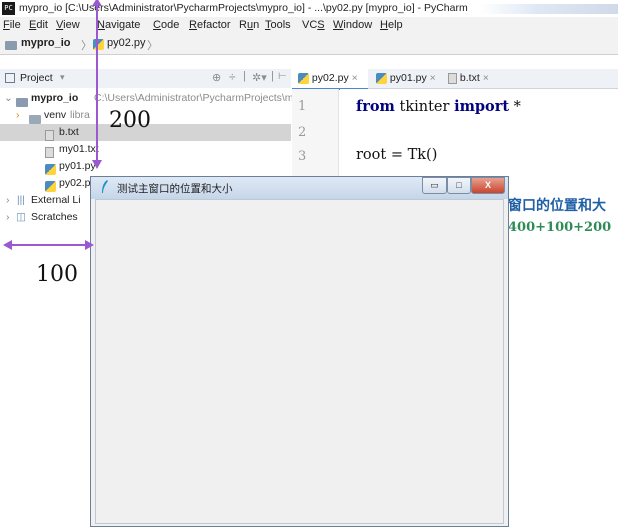  I want to click on arrow-head-left, so click(7, 245).